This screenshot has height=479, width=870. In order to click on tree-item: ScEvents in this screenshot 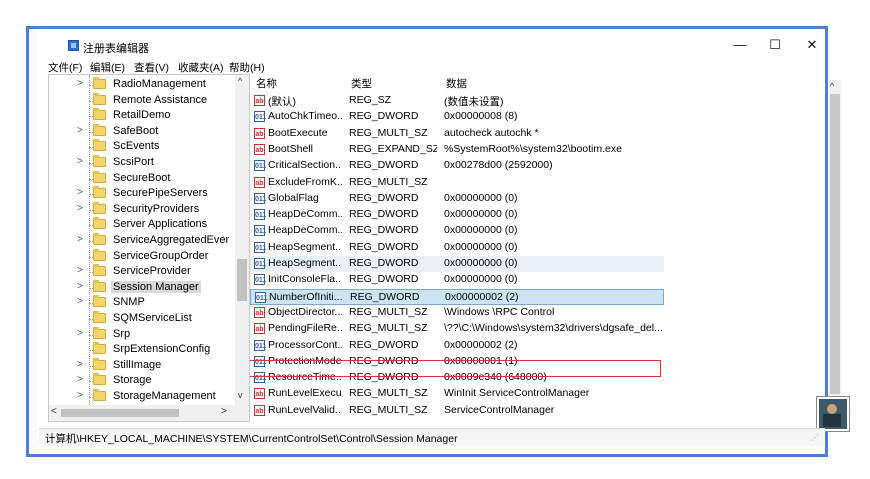, I will do `click(142, 147)`.